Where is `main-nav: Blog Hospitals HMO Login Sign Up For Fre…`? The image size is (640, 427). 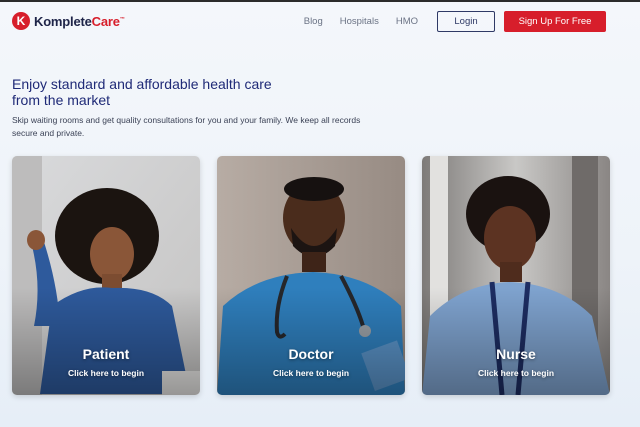 main-nav: Blog Hospitals HMO Login Sign Up For Fre… is located at coordinates (455, 21).